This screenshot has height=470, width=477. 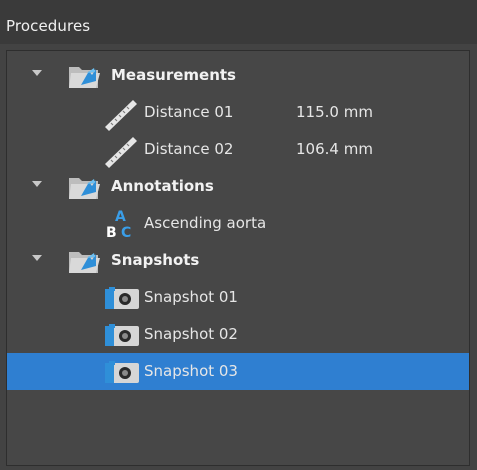 I want to click on tree-item-snapshot-03: Snapshot 03, so click(x=238, y=371).